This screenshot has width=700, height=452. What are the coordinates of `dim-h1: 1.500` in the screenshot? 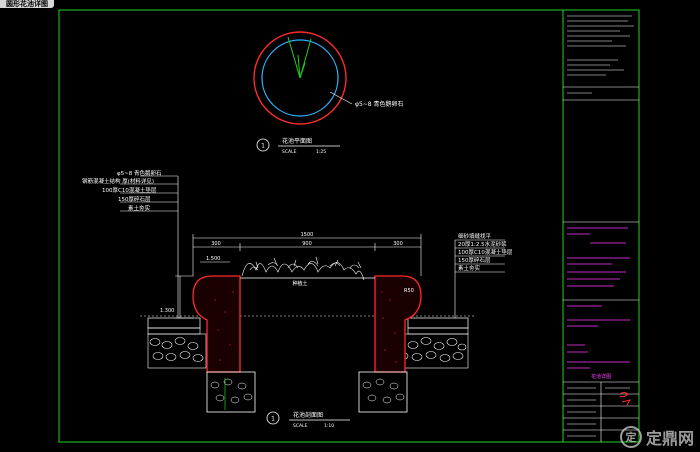 It's located at (213, 259).